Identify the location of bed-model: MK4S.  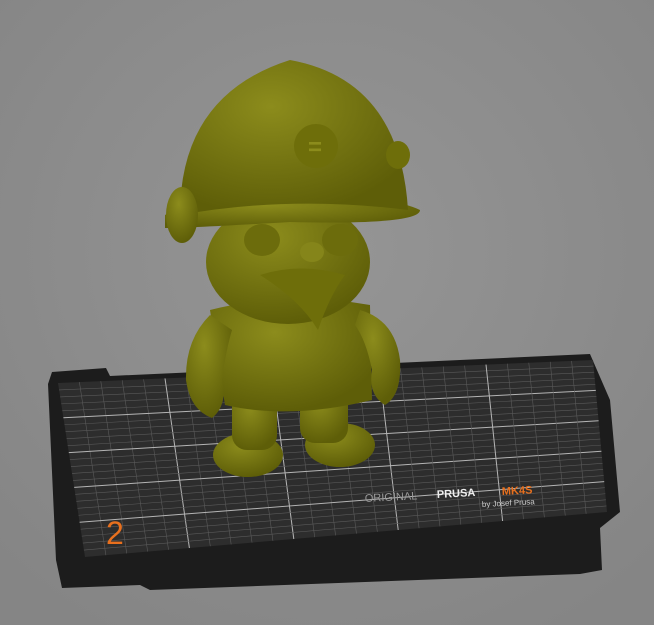
(517, 491).